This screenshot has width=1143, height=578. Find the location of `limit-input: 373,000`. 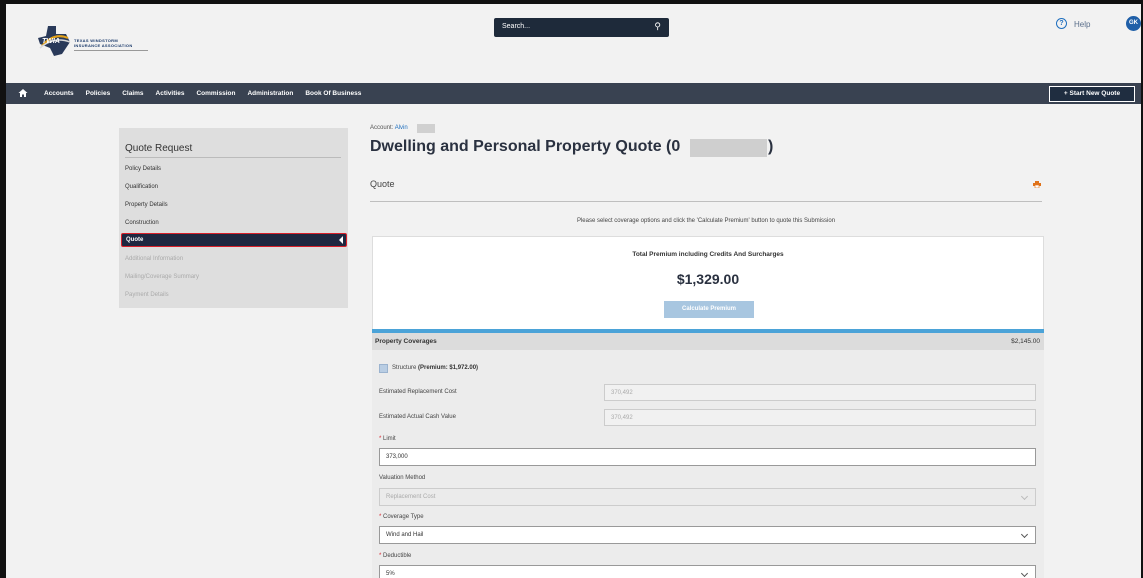

limit-input: 373,000 is located at coordinates (707, 457).